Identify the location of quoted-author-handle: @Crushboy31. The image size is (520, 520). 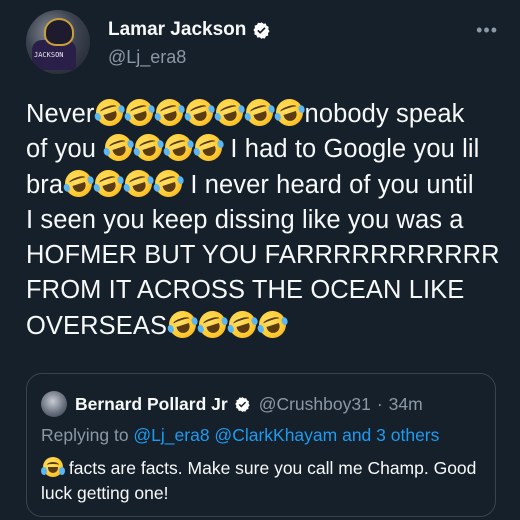
(315, 404).